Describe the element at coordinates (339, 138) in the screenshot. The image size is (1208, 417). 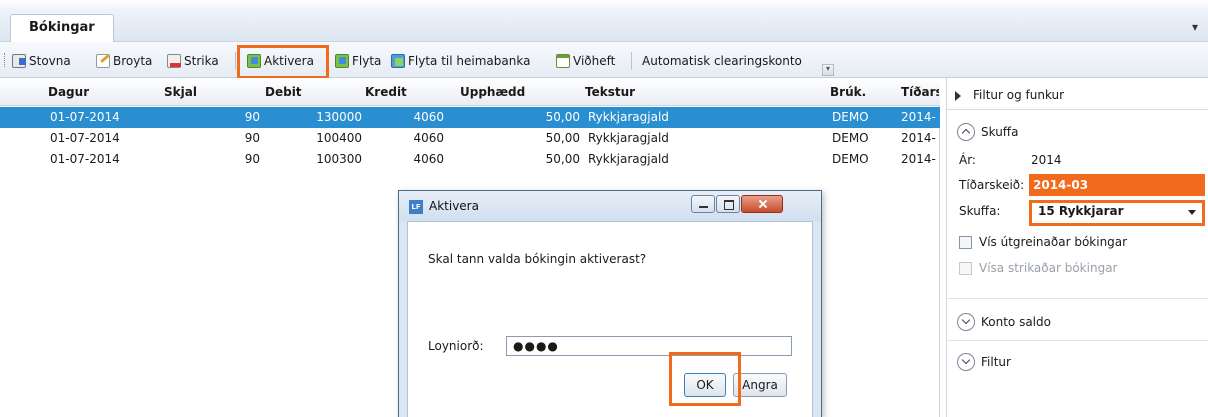
I see `cell-debit: 100400` at that location.